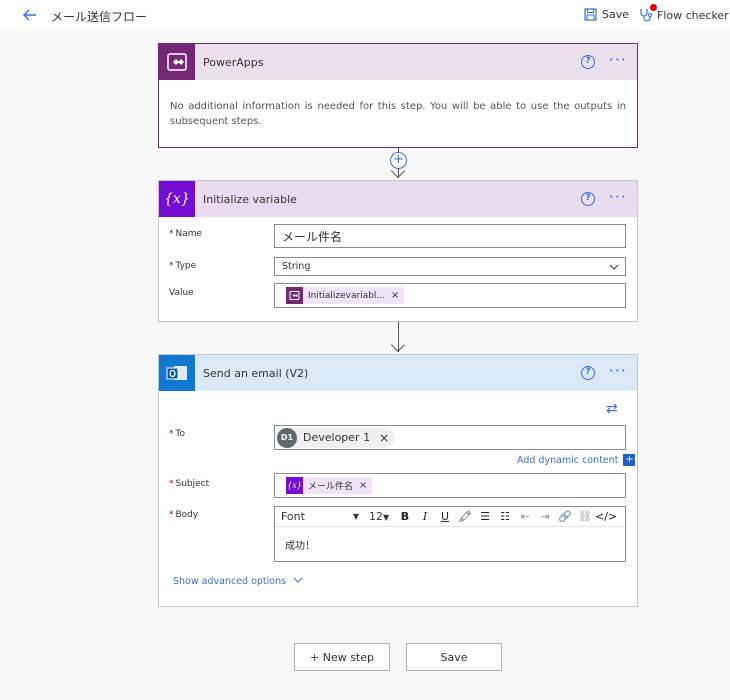 The image size is (730, 700). I want to click on powerapps-card-title: PowerApps, so click(233, 62).